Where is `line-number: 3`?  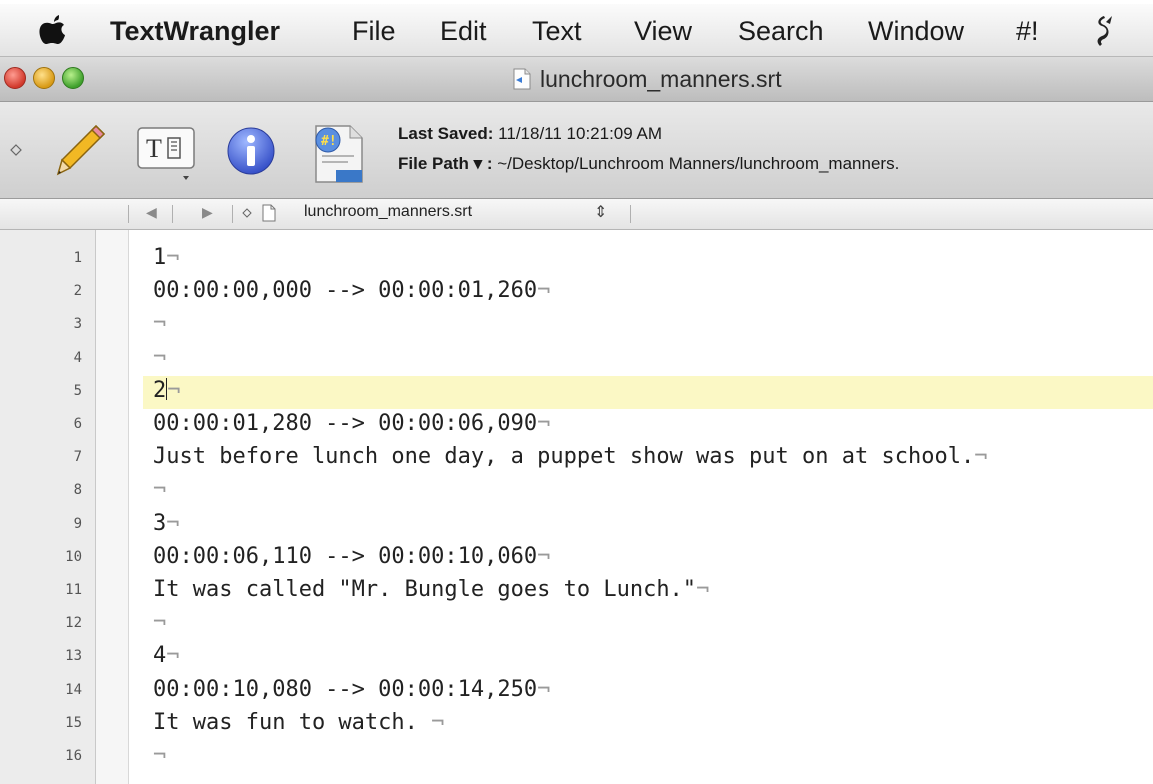
line-number: 3 is located at coordinates (77, 324).